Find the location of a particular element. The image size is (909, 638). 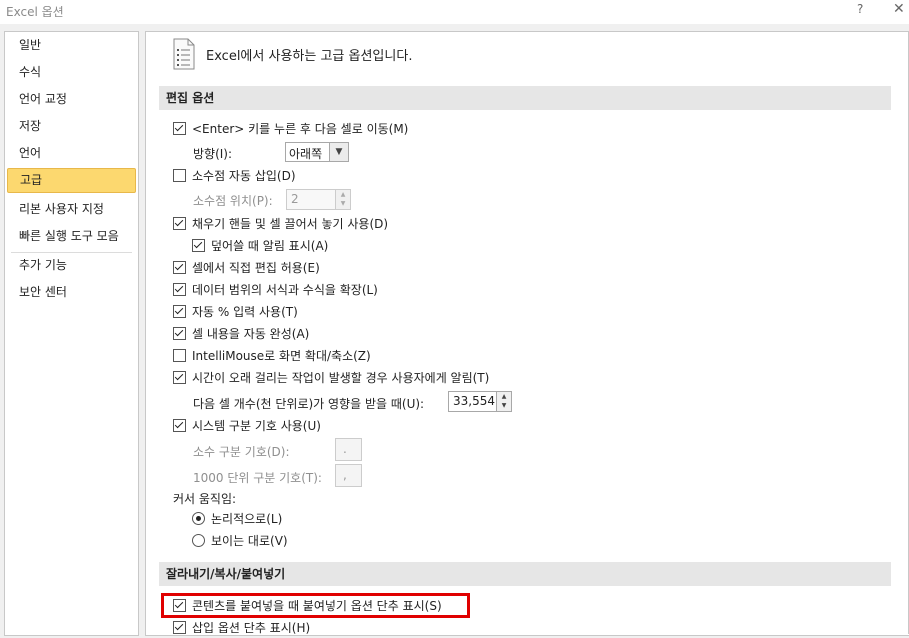

section-editing-options: 편집 옵션 is located at coordinates (525, 98).